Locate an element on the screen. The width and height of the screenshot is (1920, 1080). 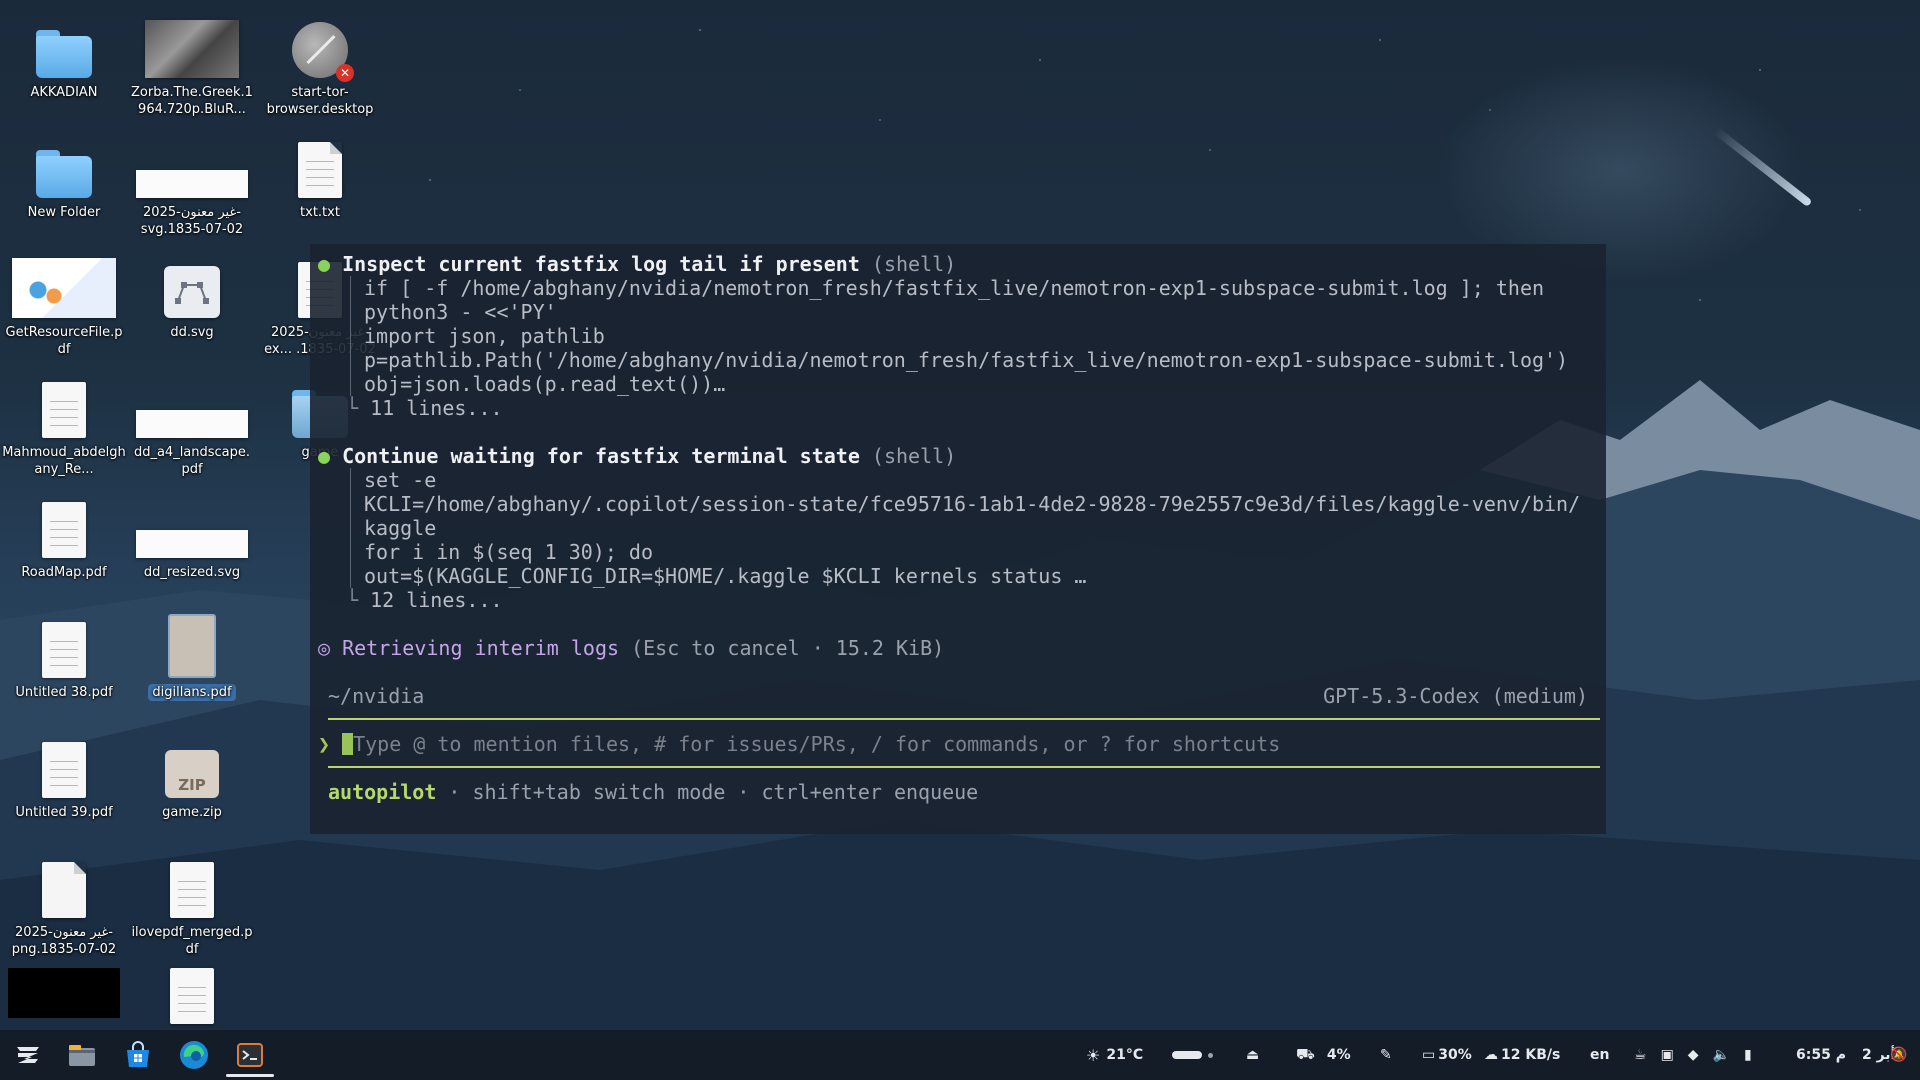
dot-icon is located at coordinates (1210, 1055).